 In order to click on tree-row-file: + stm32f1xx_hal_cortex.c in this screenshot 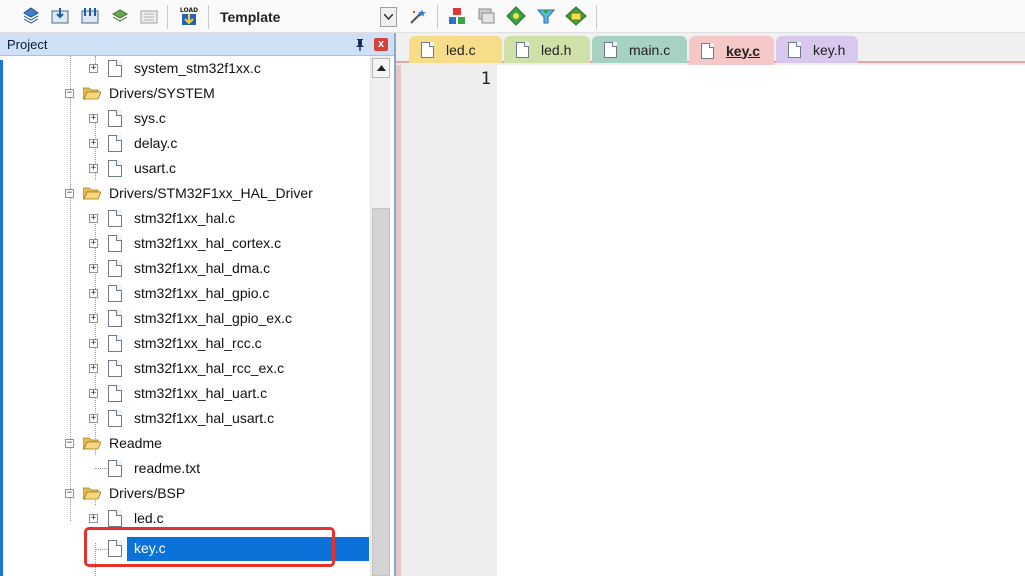, I will do `click(185, 243)`.